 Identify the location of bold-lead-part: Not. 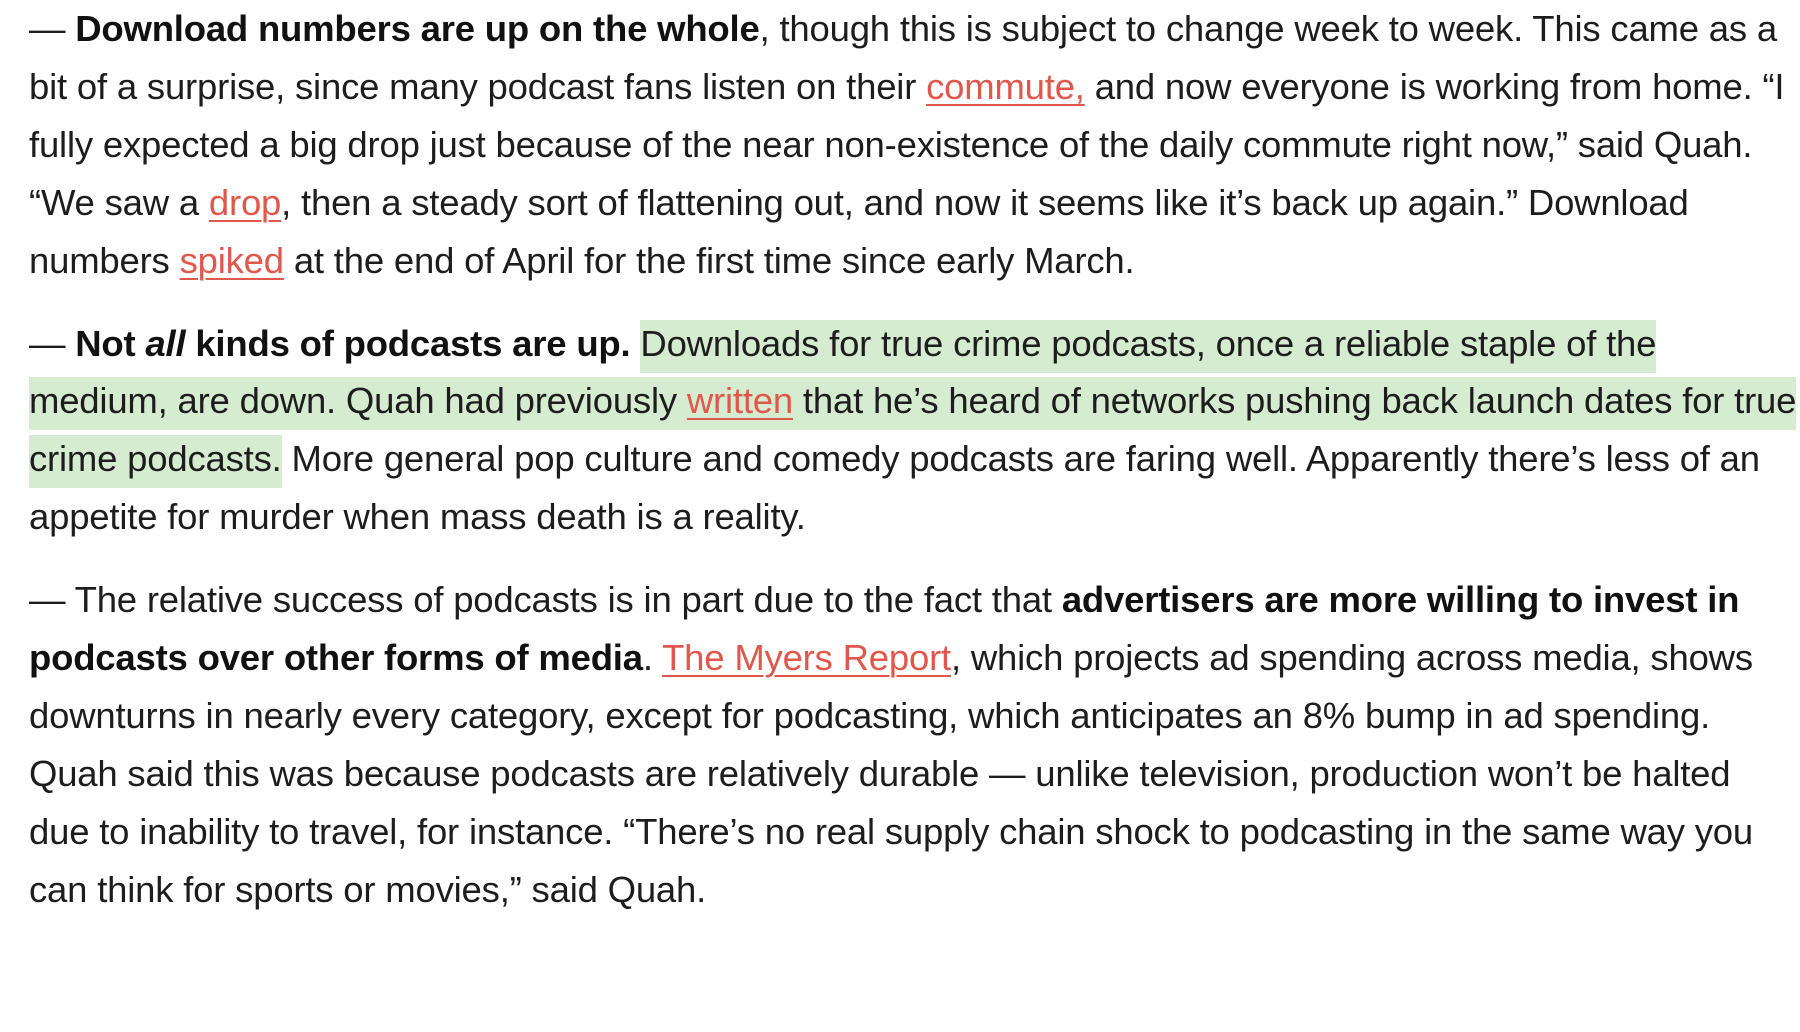
(110, 343).